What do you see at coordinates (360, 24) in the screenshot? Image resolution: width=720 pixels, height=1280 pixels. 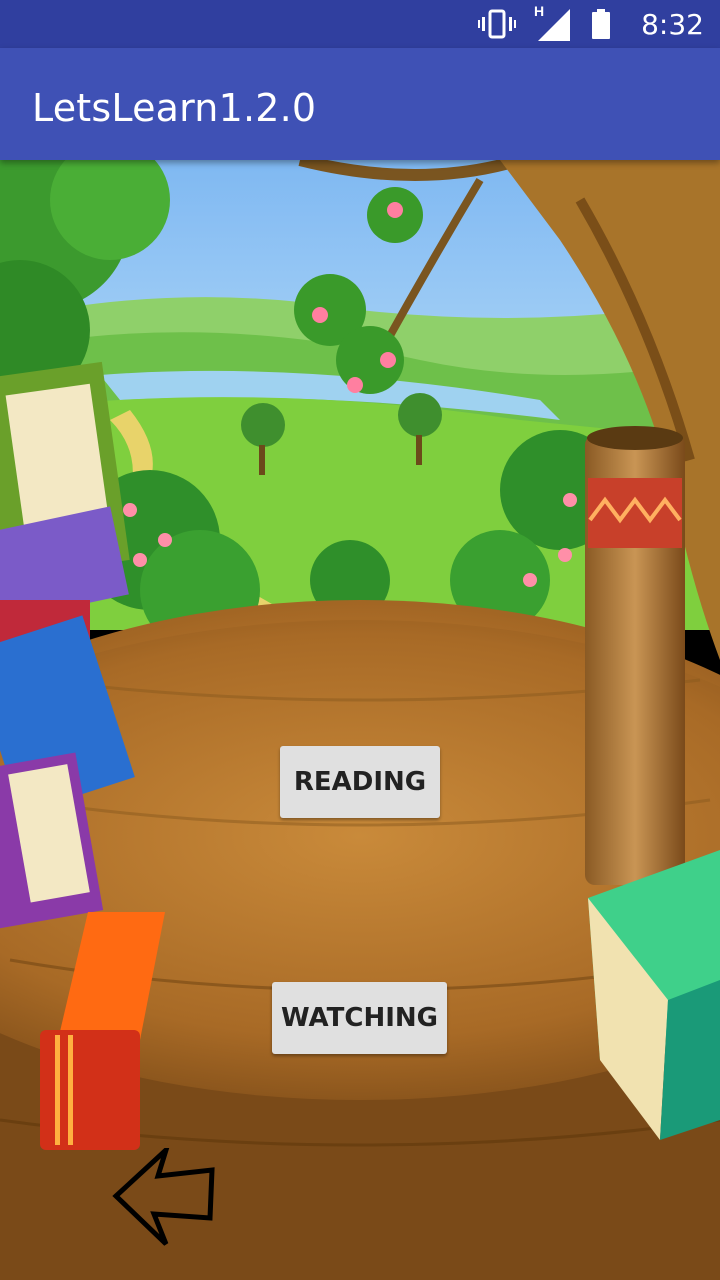 I see `status-bar: H 8:32` at bounding box center [360, 24].